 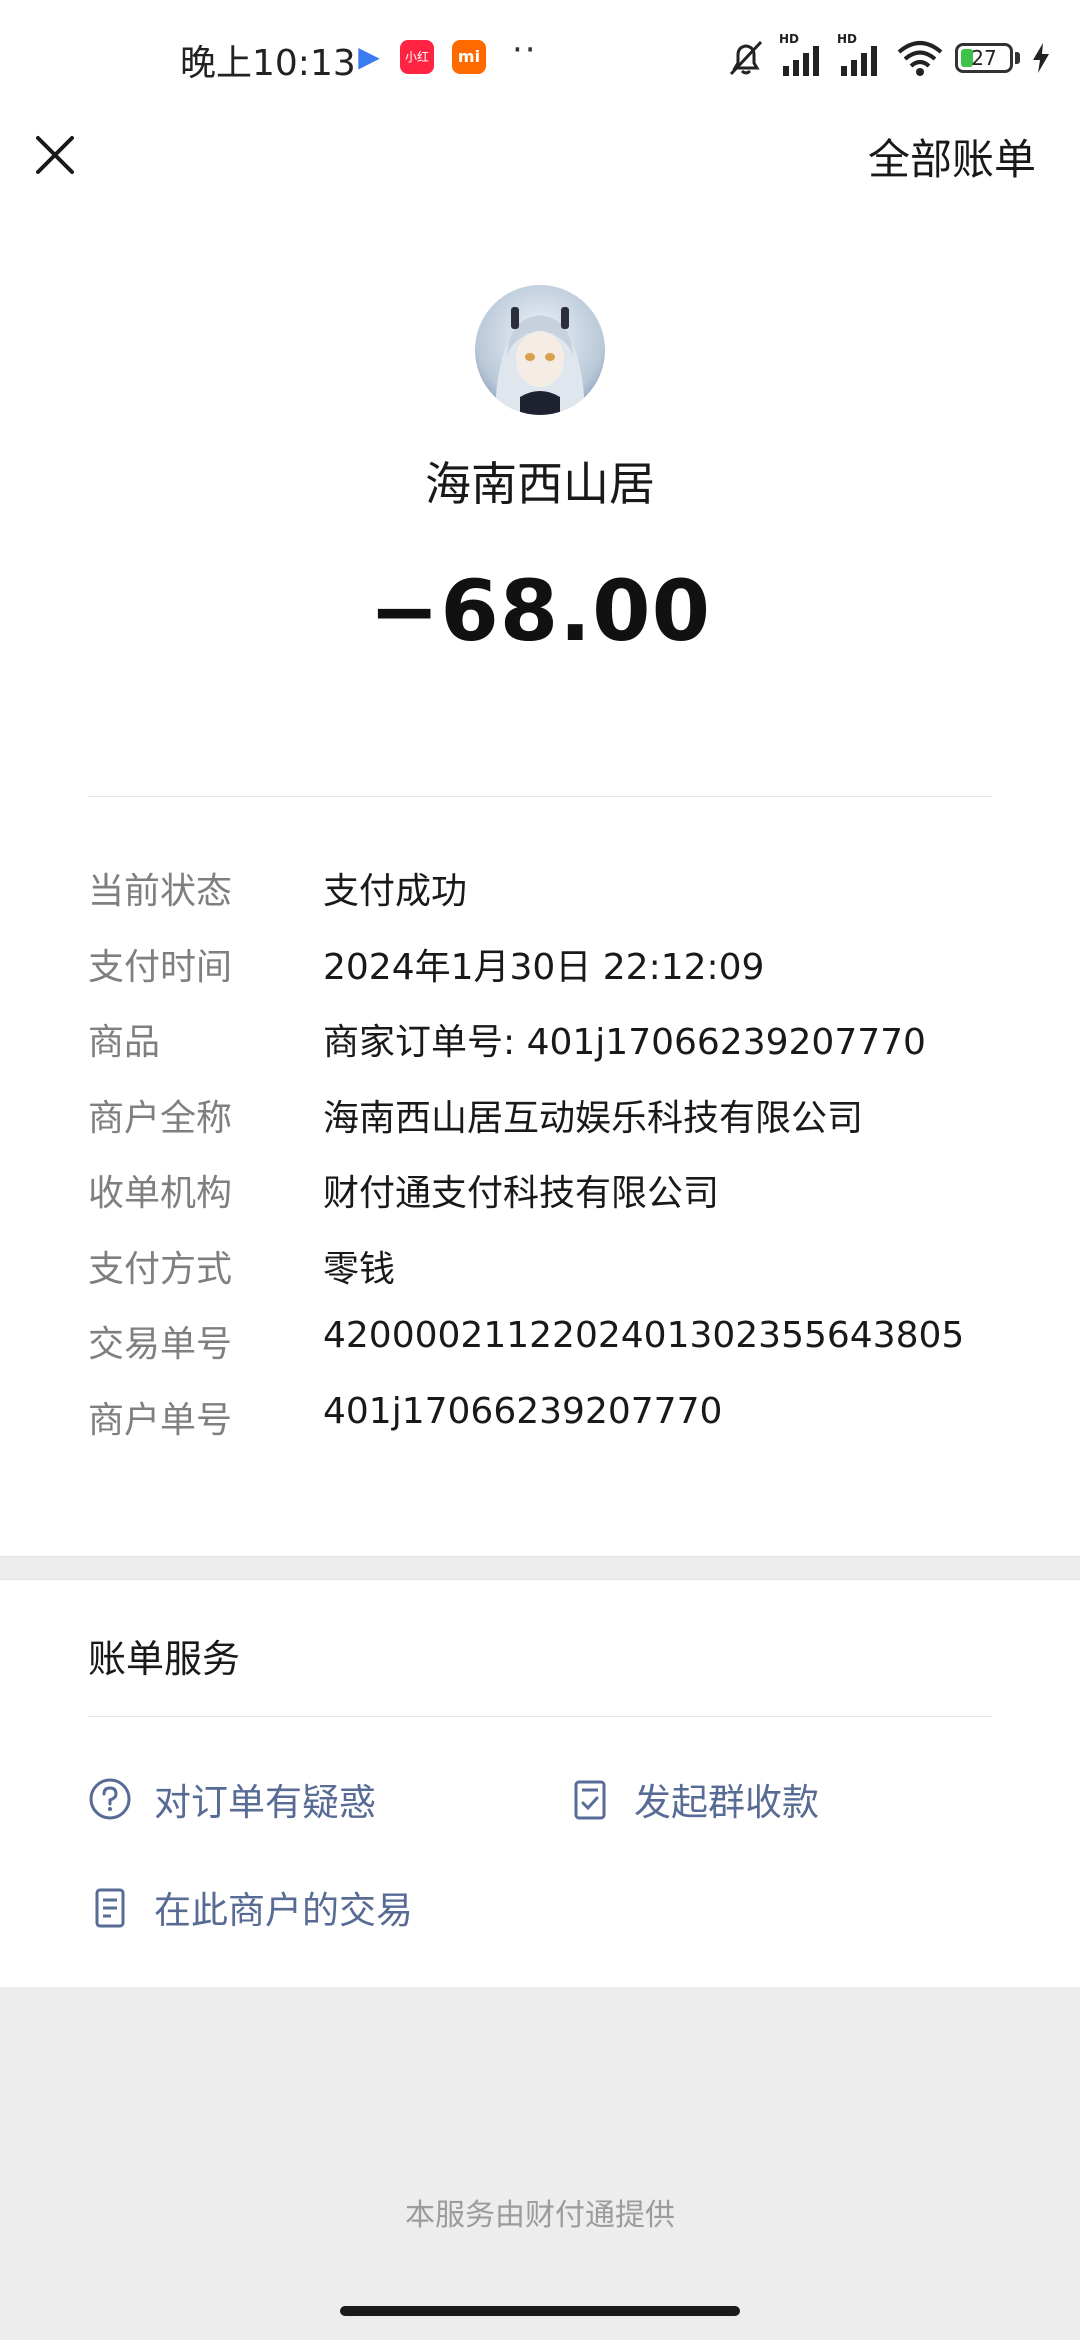 What do you see at coordinates (540, 2311) in the screenshot?
I see `home-indicator` at bounding box center [540, 2311].